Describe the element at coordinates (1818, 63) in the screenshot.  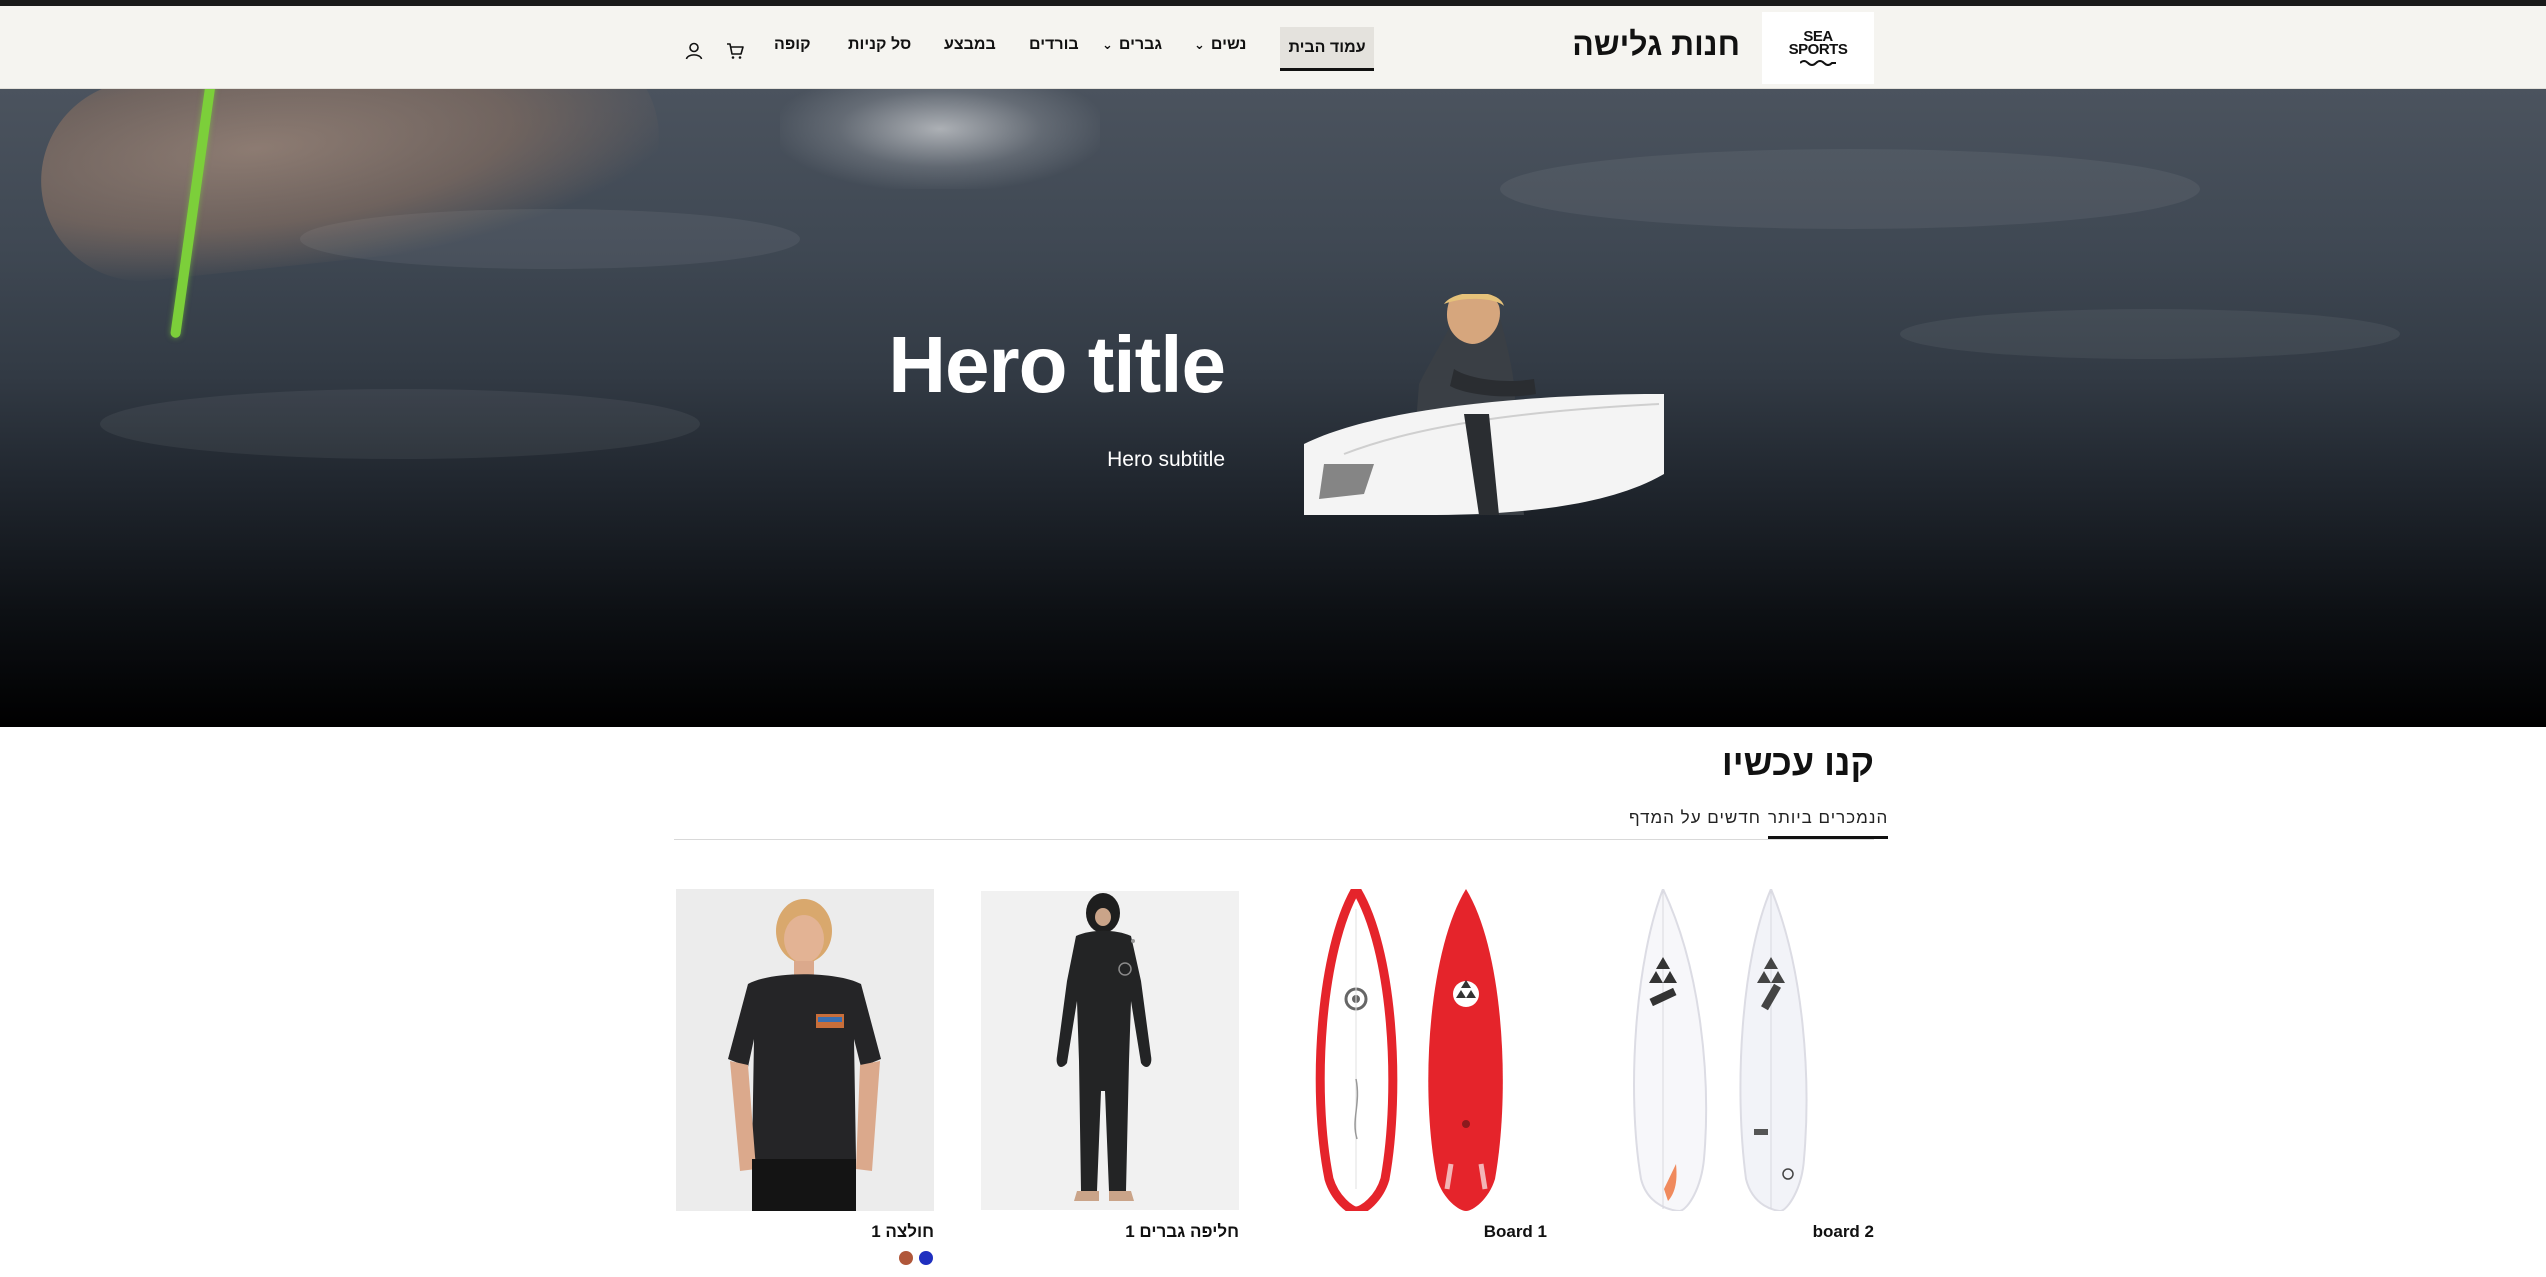
I see `wave-icon` at that location.